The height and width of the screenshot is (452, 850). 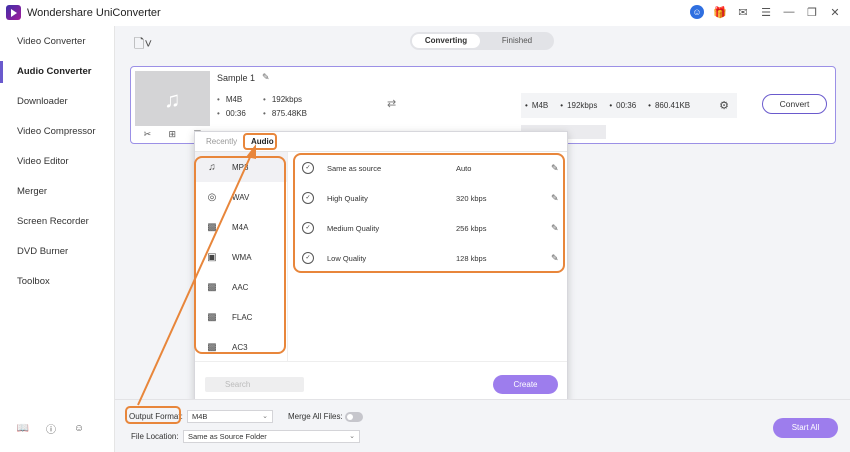 I want to click on tab-converting: Converting, so click(x=446, y=41).